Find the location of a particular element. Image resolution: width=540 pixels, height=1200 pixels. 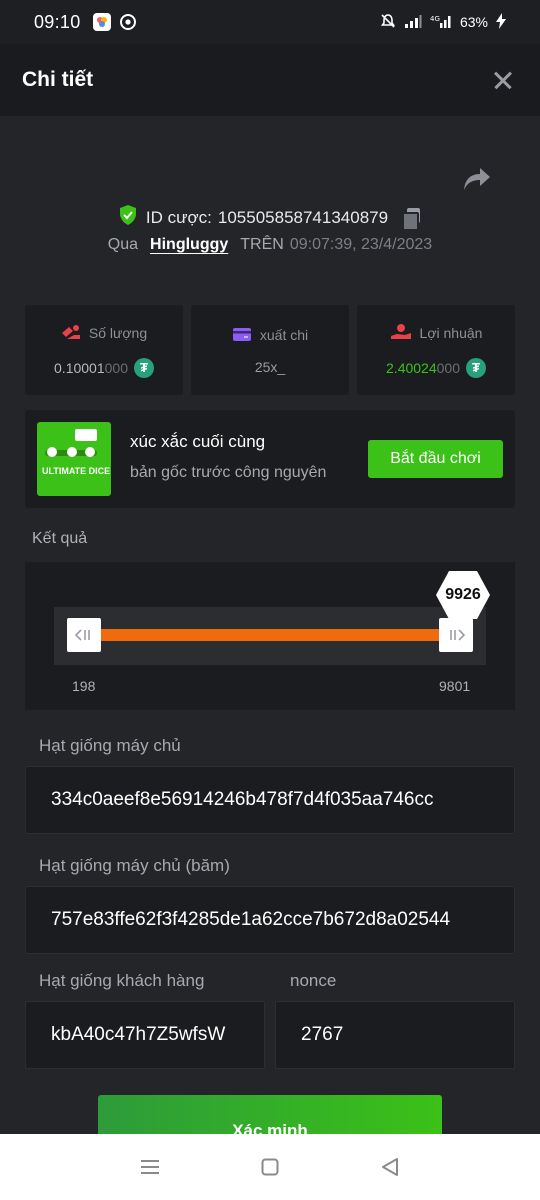

chrome-icon is located at coordinates (128, 22).